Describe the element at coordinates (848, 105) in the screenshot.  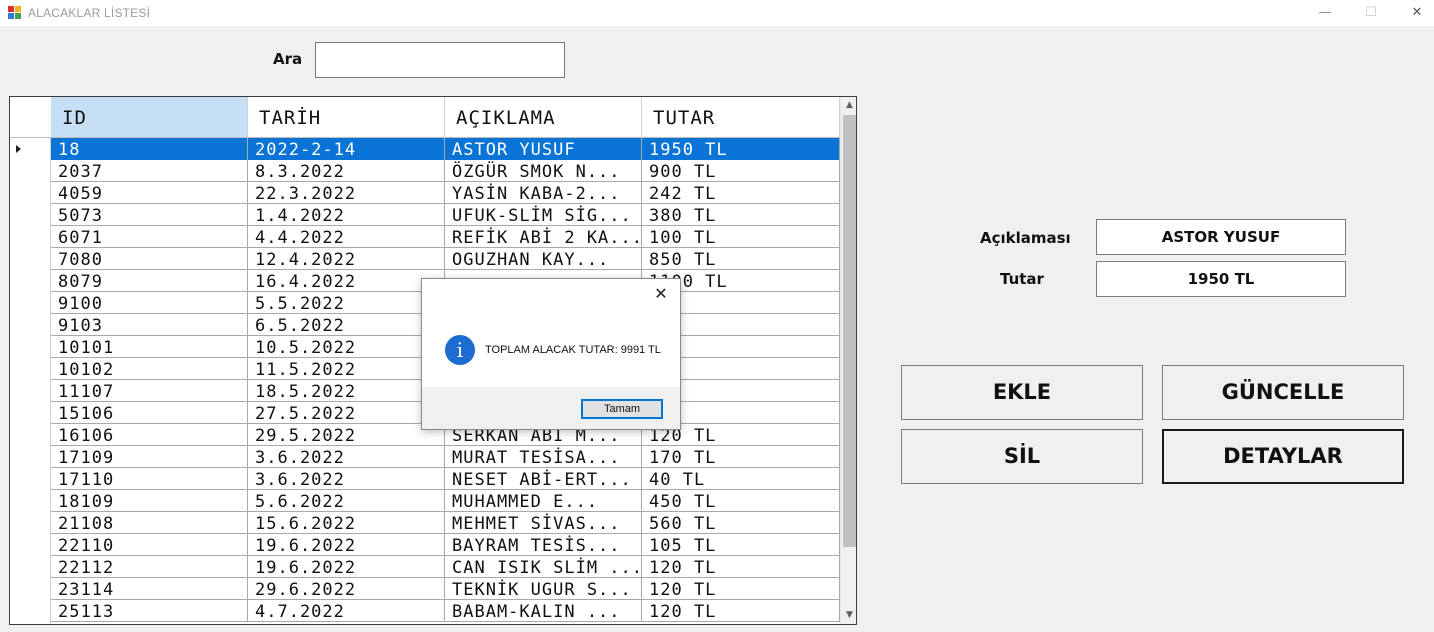
I see `scroll-up-icon: ▲` at that location.